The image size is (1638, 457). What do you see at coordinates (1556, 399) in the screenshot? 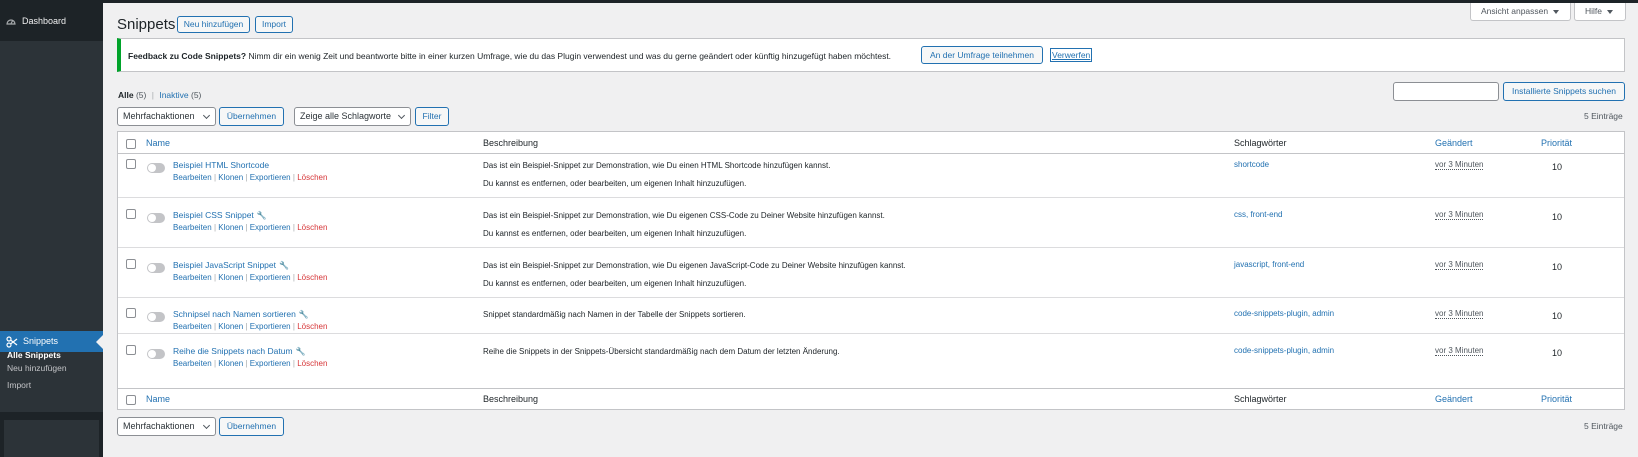
I see `column-footer-priority: Priorität` at bounding box center [1556, 399].